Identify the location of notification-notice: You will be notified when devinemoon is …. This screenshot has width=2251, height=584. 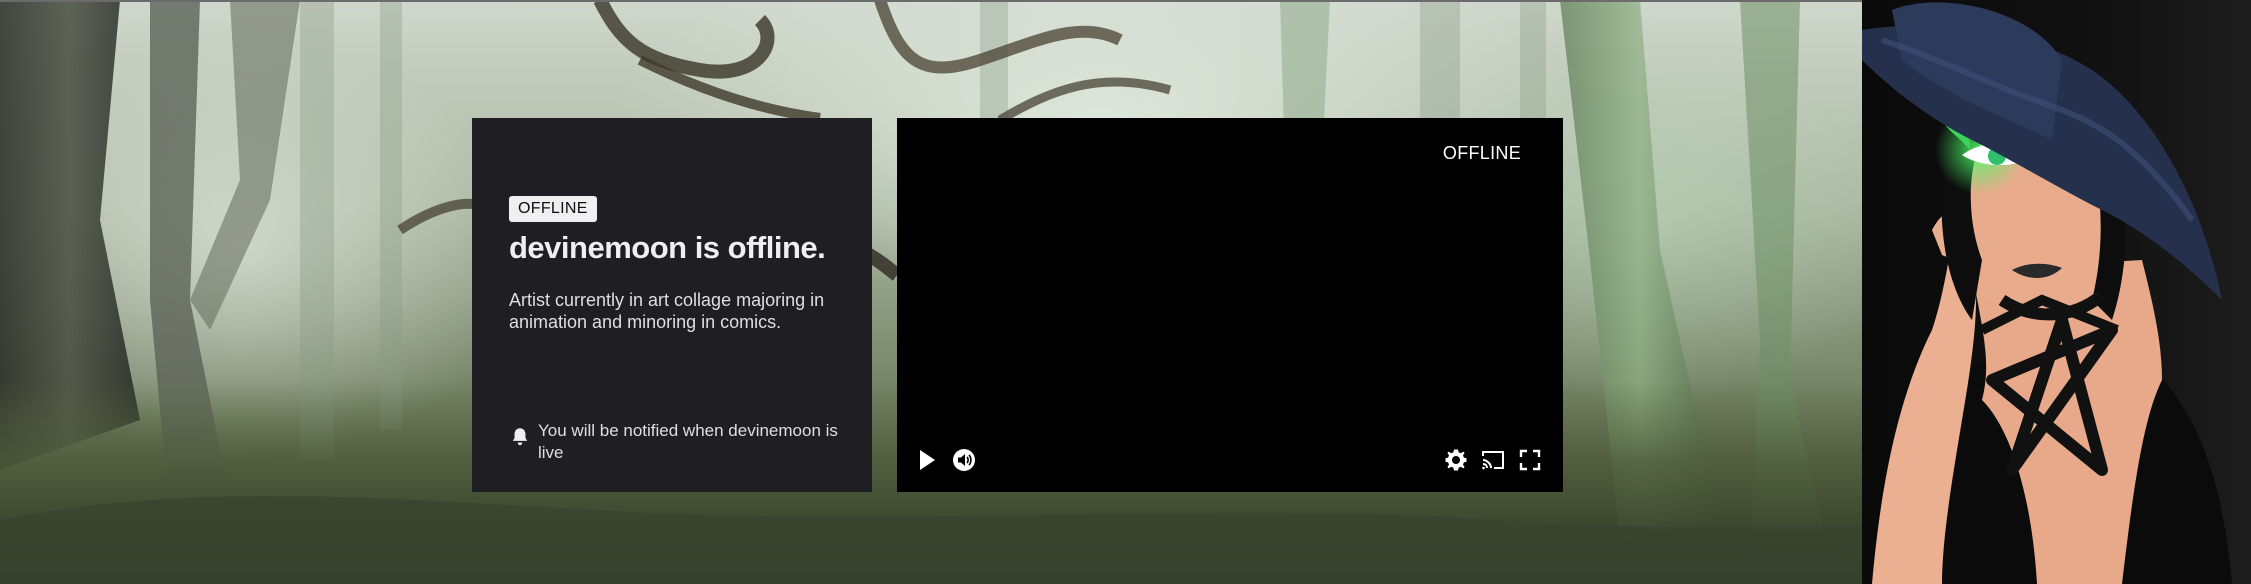
(679, 442).